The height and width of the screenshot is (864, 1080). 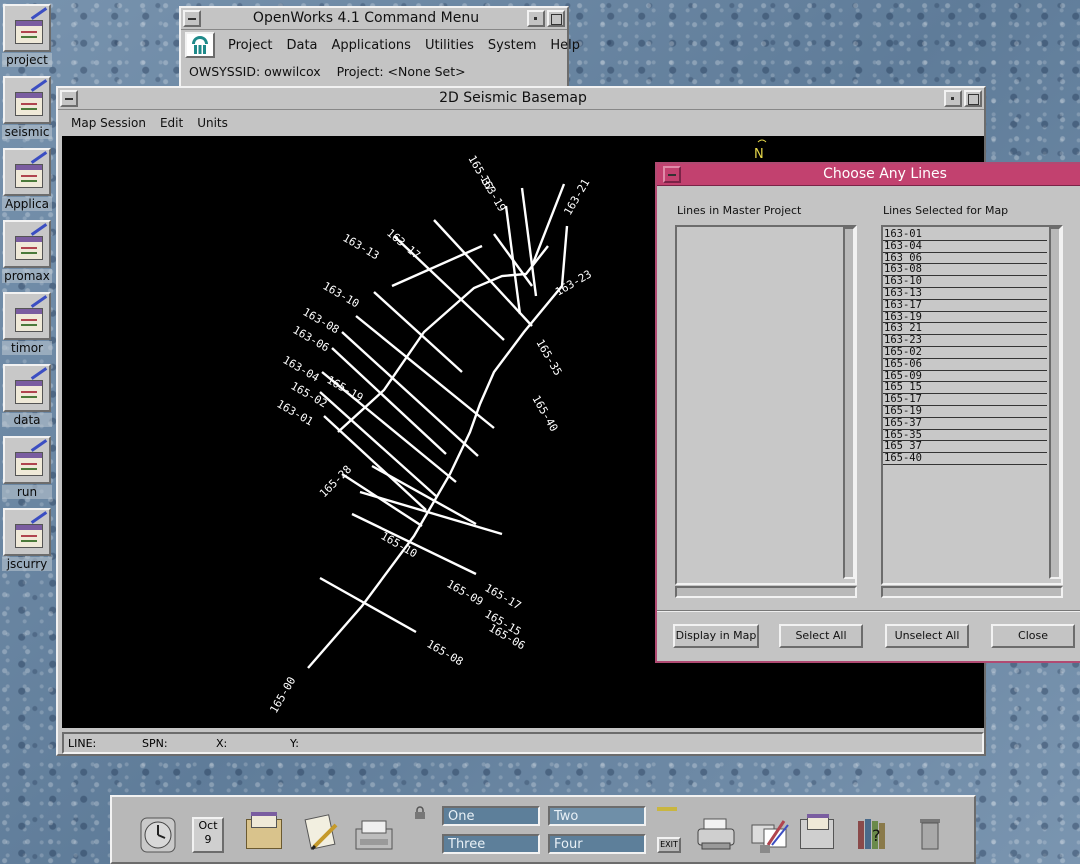 I want to click on north-arrow-icon, so click(x=762, y=141).